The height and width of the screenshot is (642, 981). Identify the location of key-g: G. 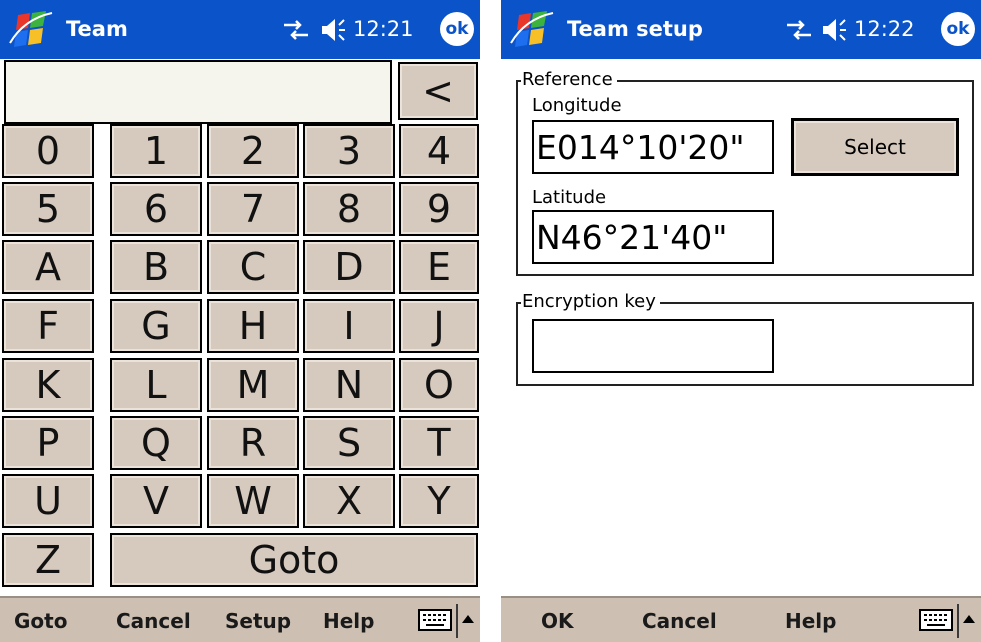
(156, 326).